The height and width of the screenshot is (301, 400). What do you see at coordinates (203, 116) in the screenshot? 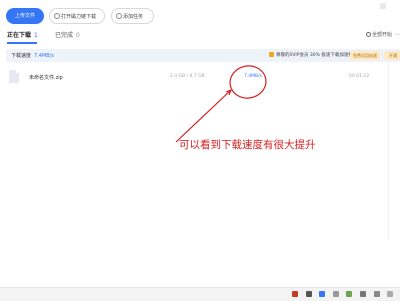
I see `annotation-arrow` at bounding box center [203, 116].